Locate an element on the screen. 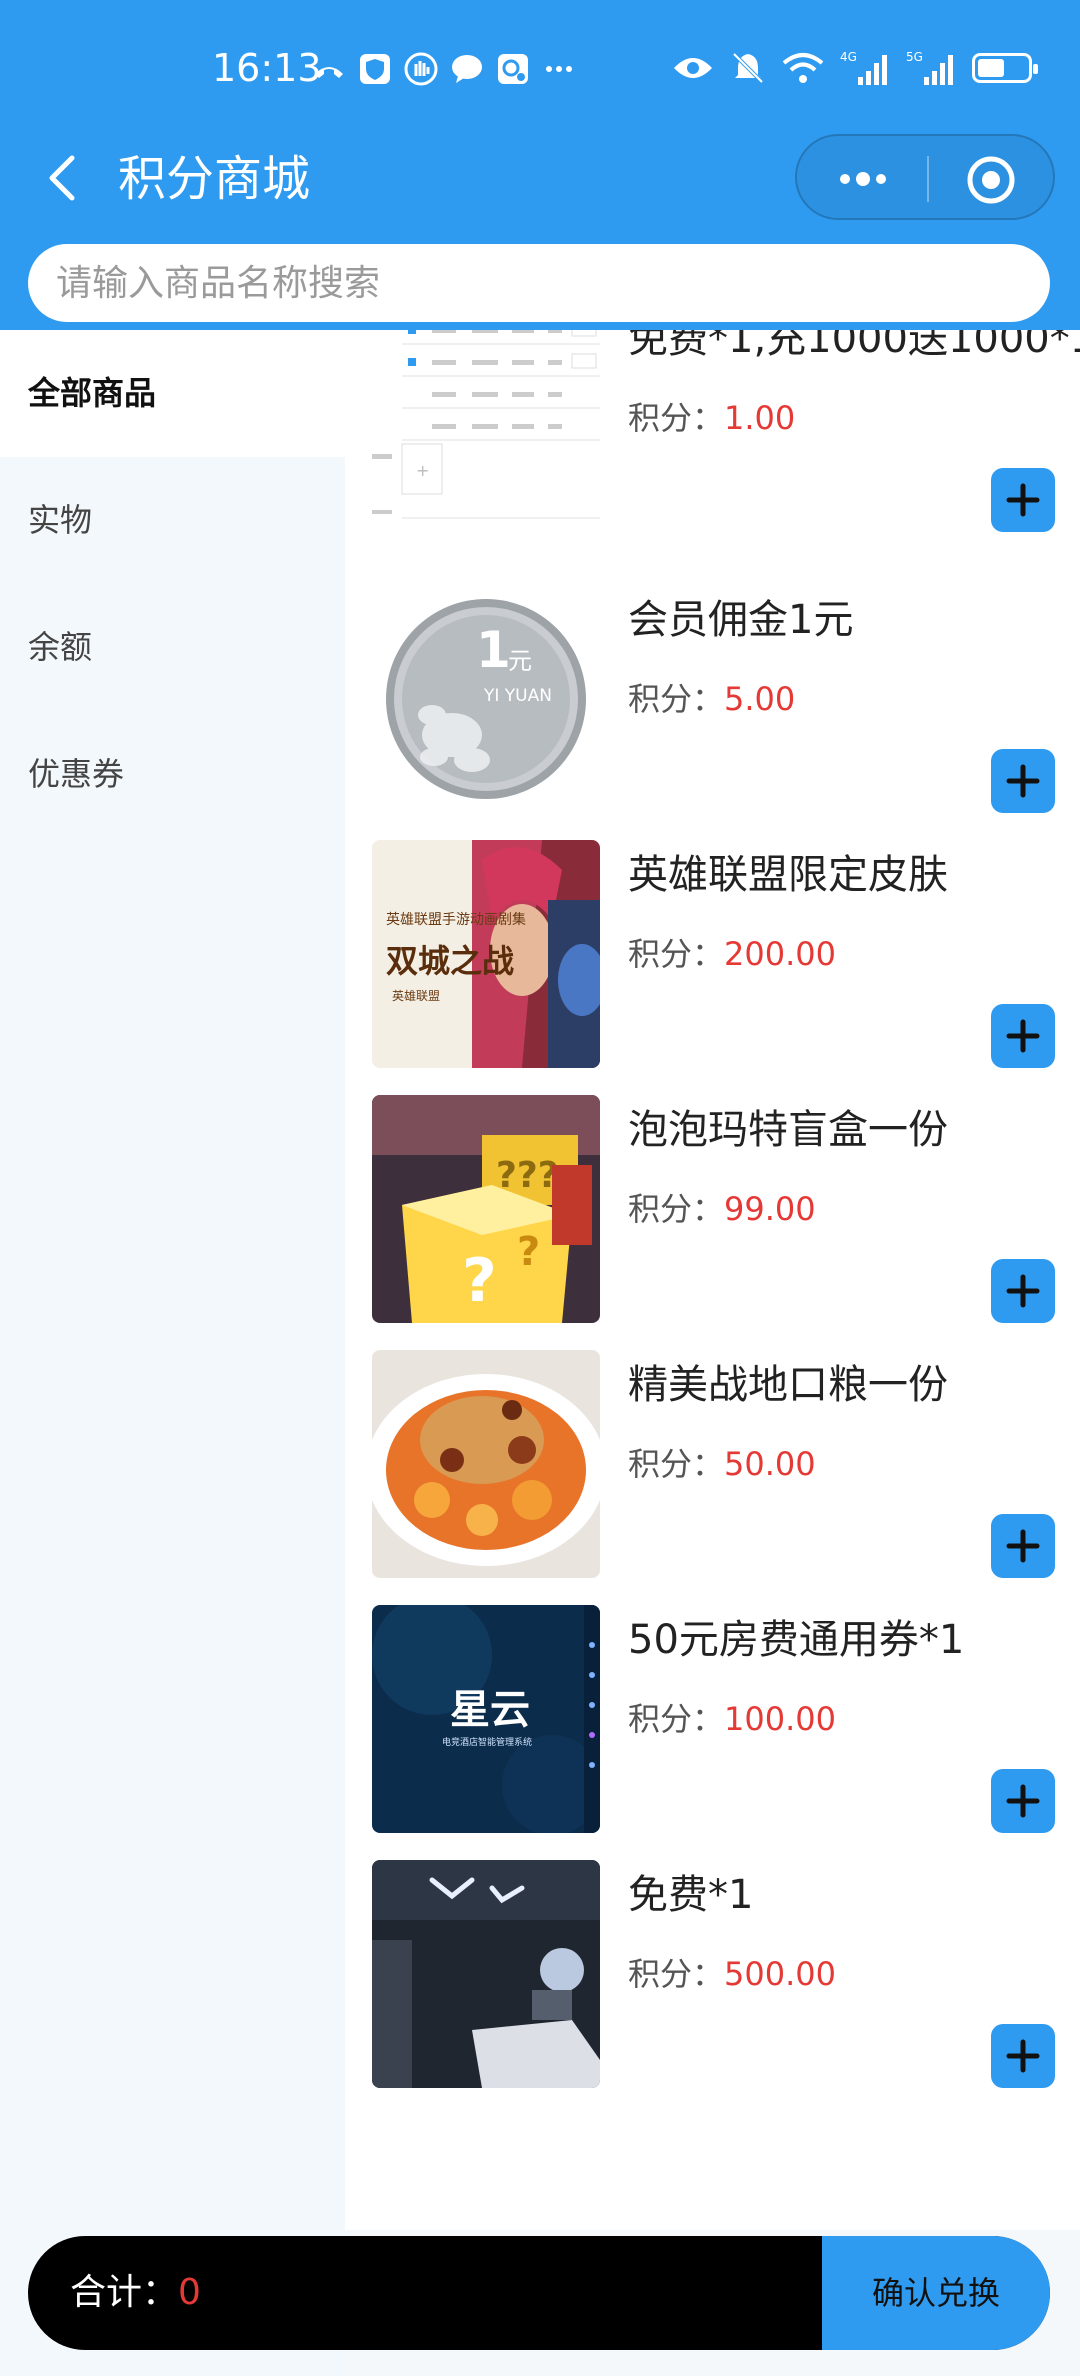 Image resolution: width=1080 pixels, height=2376 pixels. list-item: 星云 电竞酒店智能管理系统 50元房费通用券*1 积分：100.00 is located at coordinates (712, 1732).